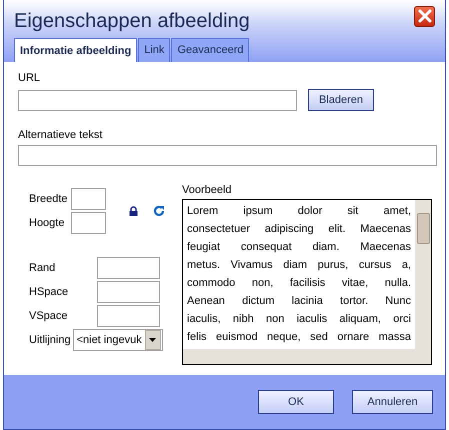 This screenshot has height=430, width=449. What do you see at coordinates (227, 155) in the screenshot?
I see `alt-text-field` at bounding box center [227, 155].